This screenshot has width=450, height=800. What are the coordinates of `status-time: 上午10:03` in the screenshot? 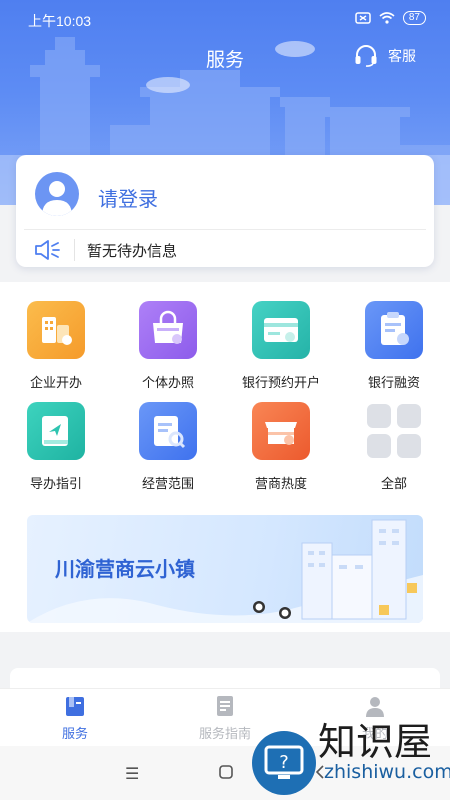 It's located at (60, 21).